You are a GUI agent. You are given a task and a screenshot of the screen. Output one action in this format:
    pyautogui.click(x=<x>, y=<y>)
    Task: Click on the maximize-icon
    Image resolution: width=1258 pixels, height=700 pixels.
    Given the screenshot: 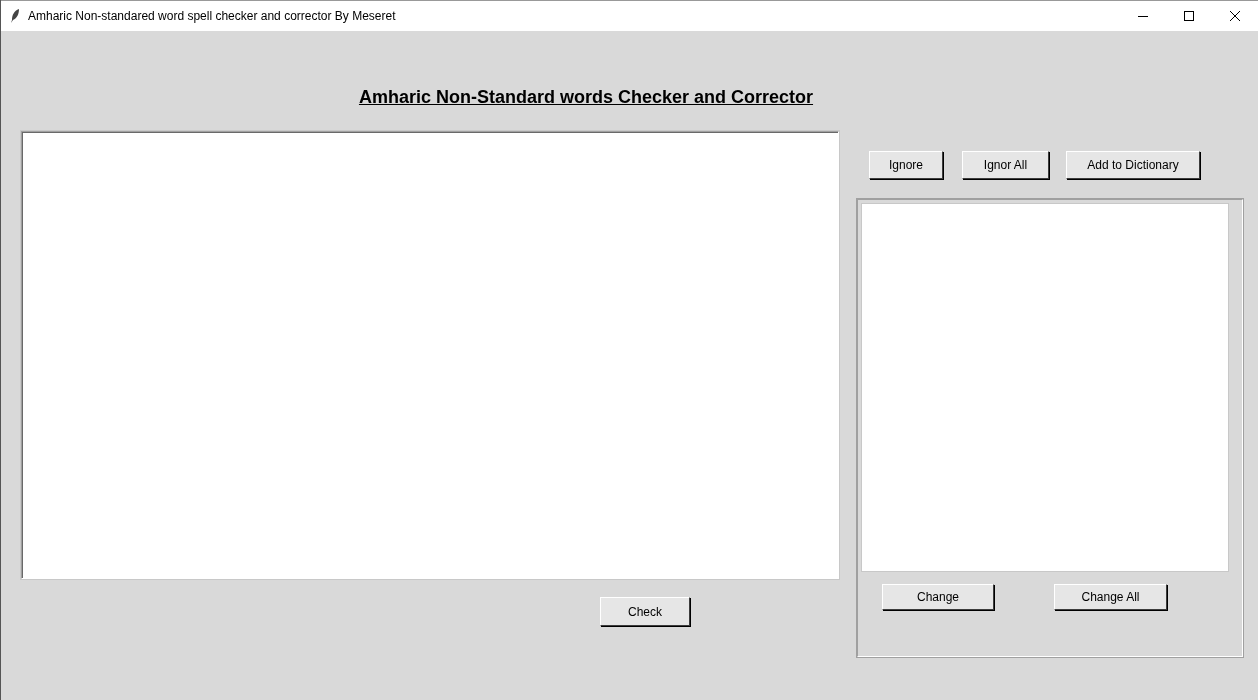 What is the action you would take?
    pyautogui.click(x=1189, y=16)
    